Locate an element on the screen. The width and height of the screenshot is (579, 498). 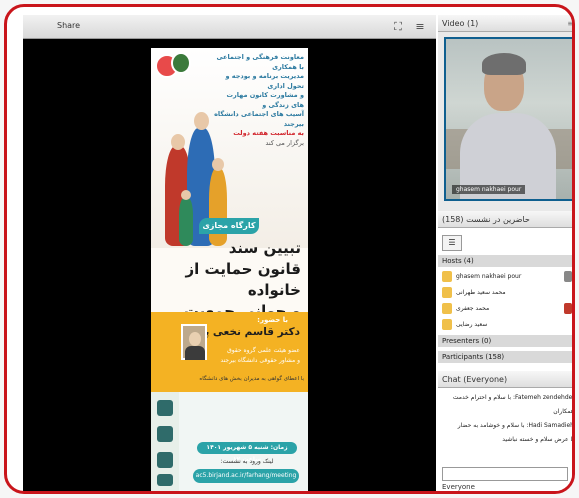
presenter-video is located at coordinates (509, 119).